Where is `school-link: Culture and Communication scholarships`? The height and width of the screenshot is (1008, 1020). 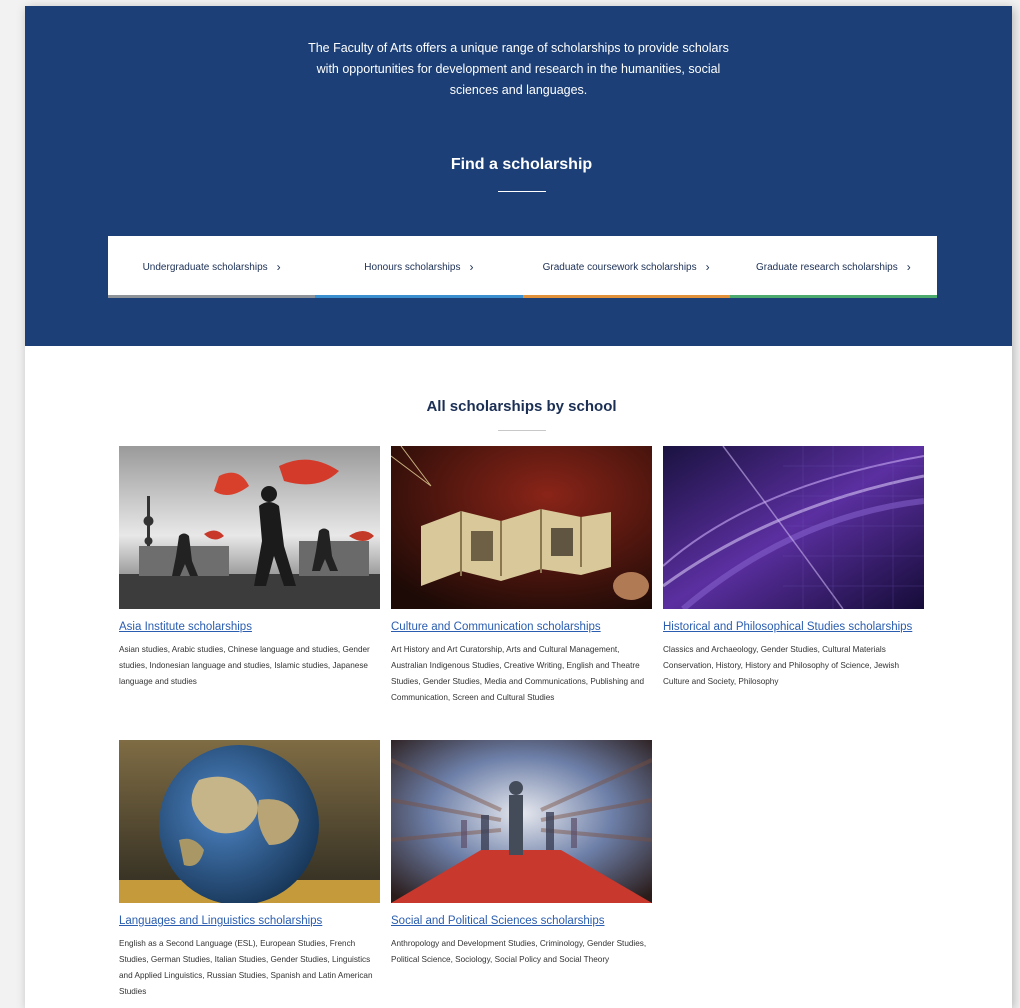
school-link: Culture and Communication scholarships is located at coordinates (521, 627).